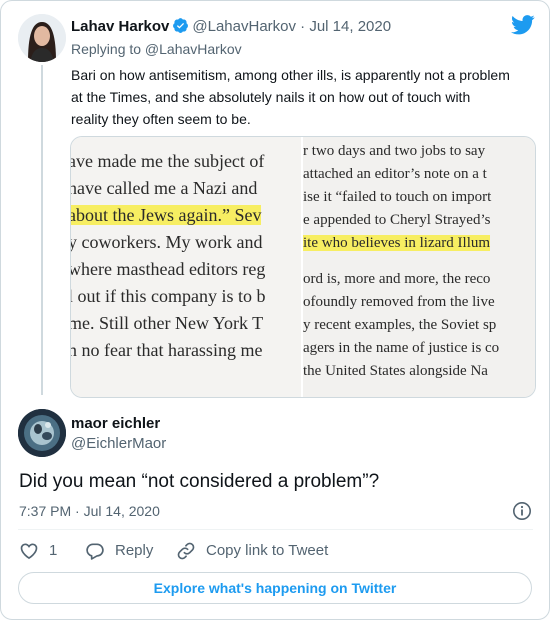 This screenshot has height=620, width=550. Describe the element at coordinates (181, 25) in the screenshot. I see `verified-badge-icon` at that location.